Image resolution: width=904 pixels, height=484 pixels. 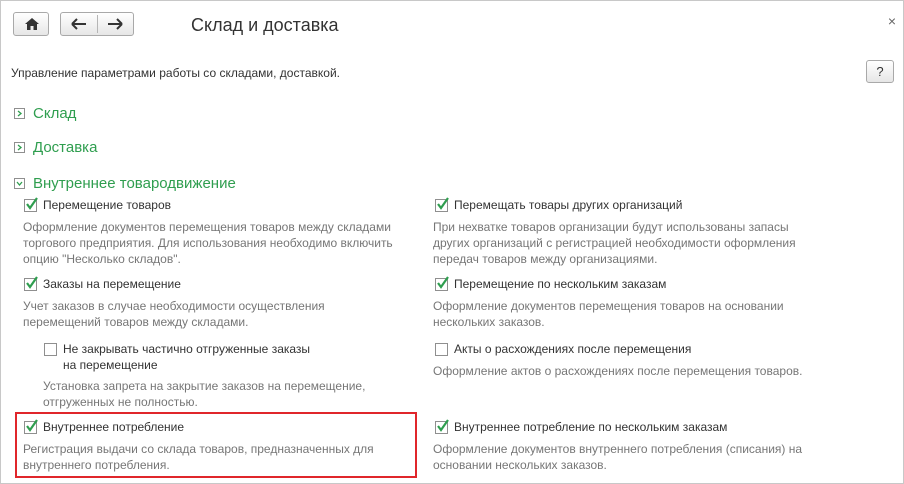 I want to click on option-label: Заказы на перемещение, so click(x=112, y=284).